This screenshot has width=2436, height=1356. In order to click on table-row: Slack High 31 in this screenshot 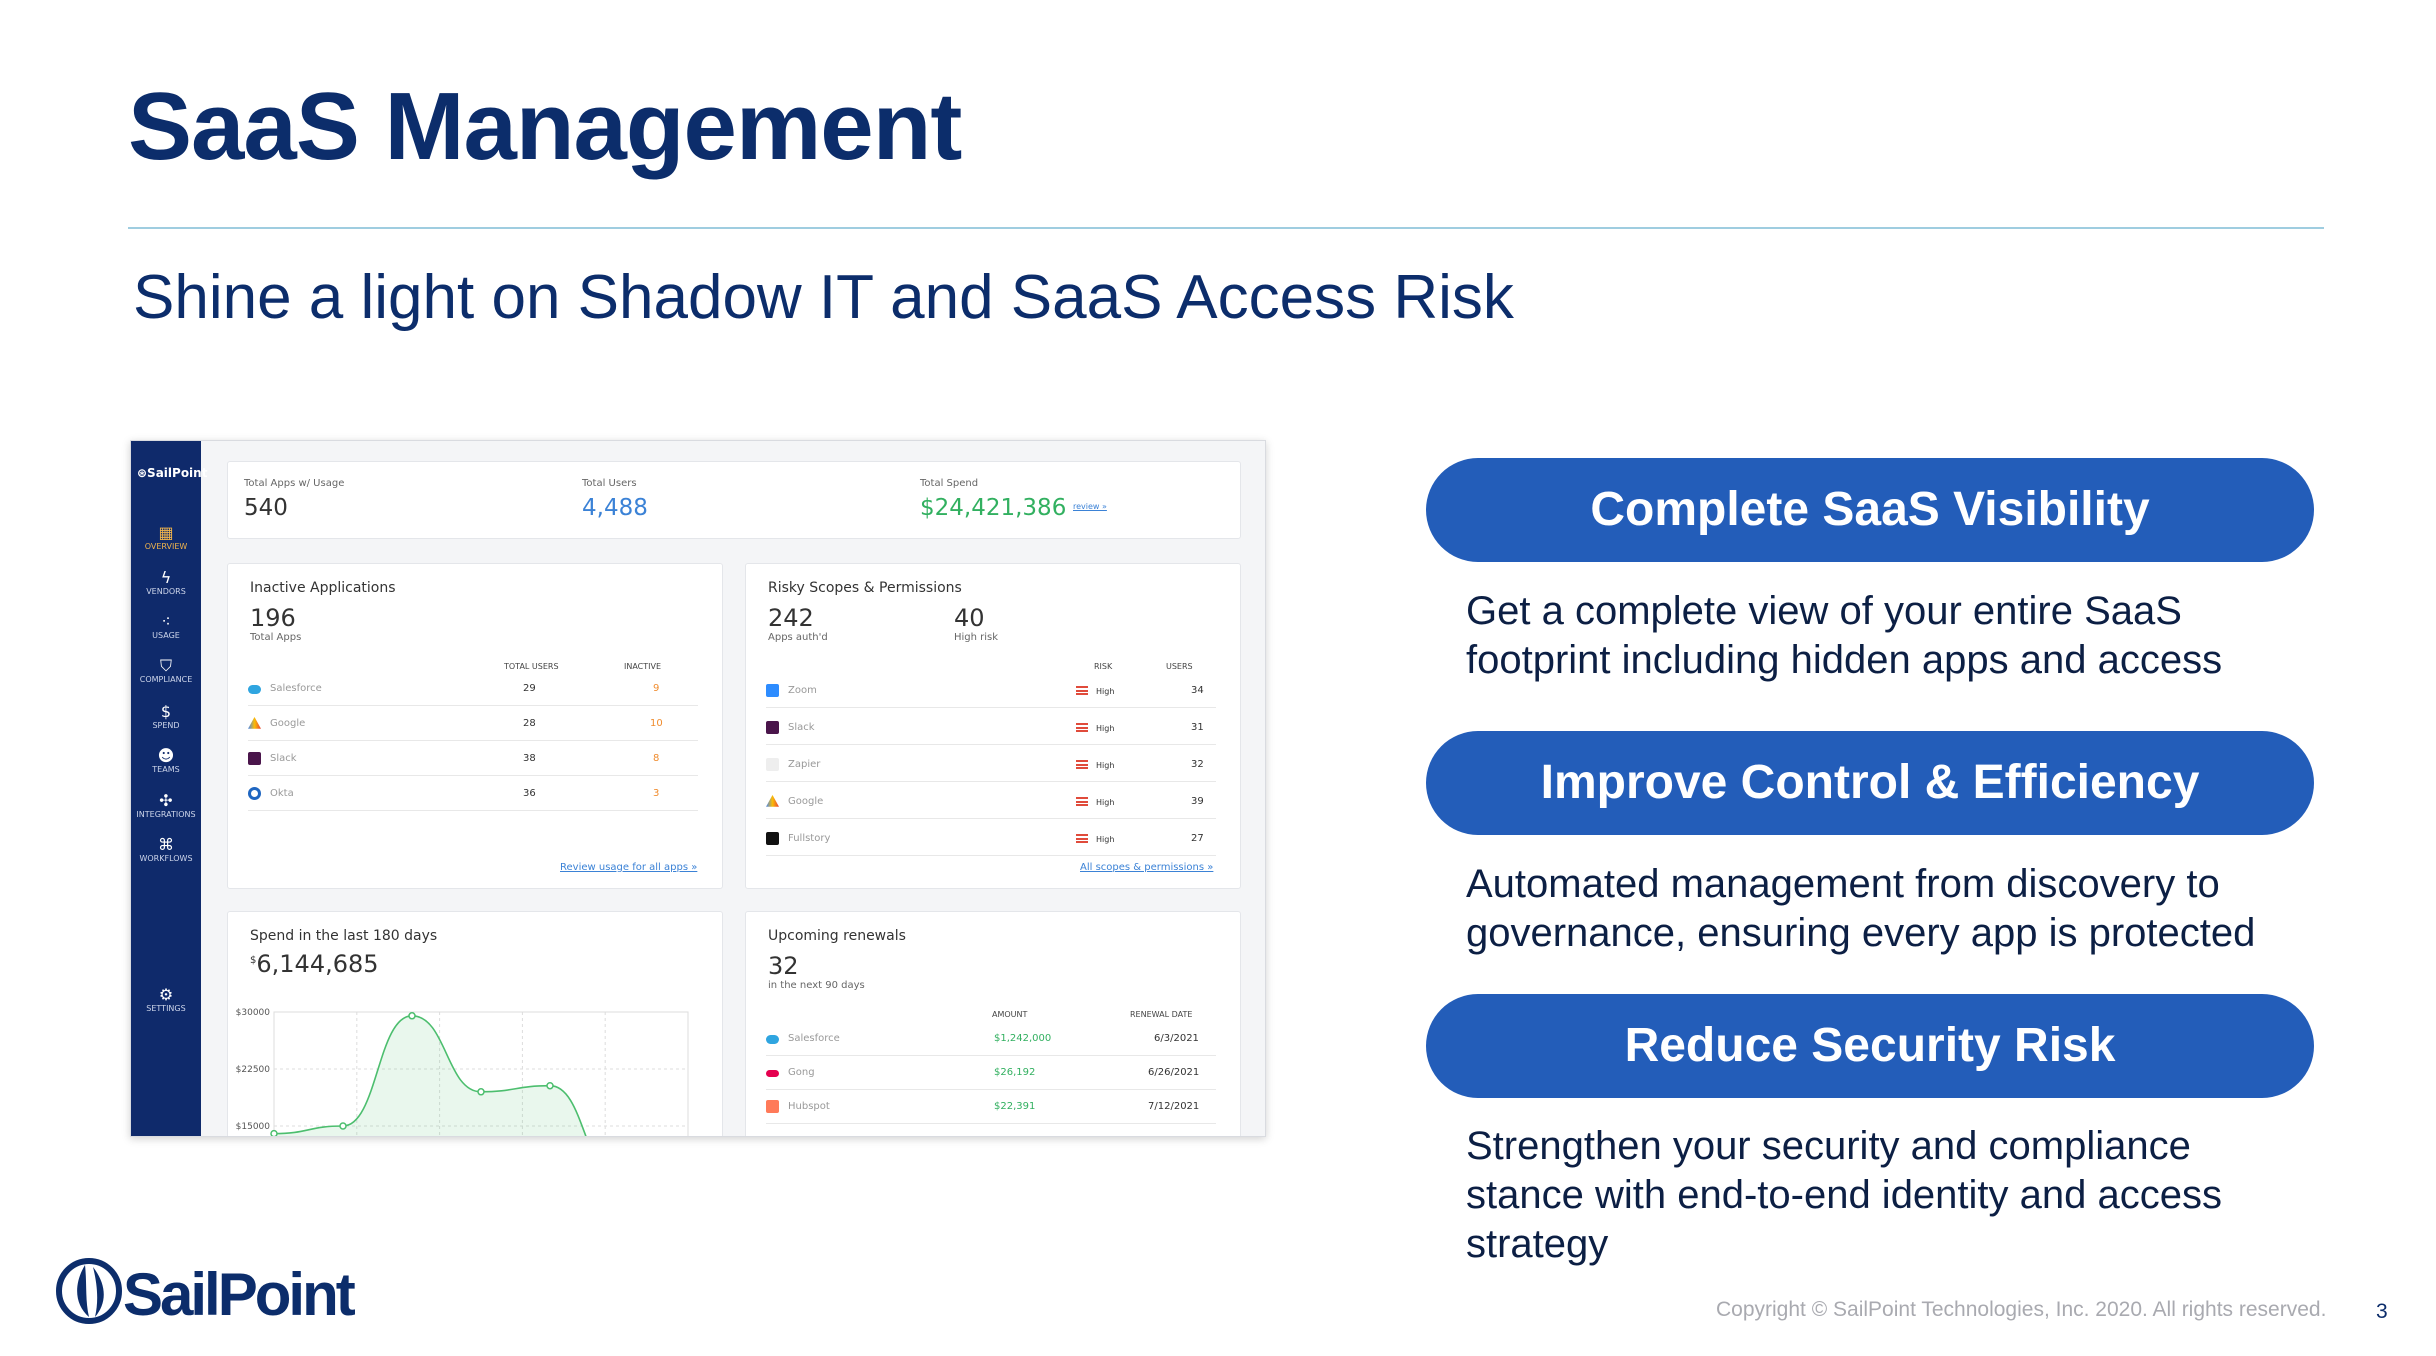, I will do `click(991, 728)`.